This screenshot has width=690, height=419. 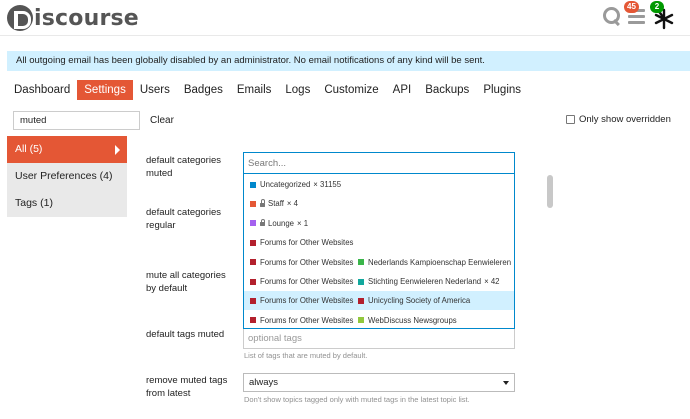 What do you see at coordinates (203, 90) in the screenshot?
I see `nav-badges: Badges` at bounding box center [203, 90].